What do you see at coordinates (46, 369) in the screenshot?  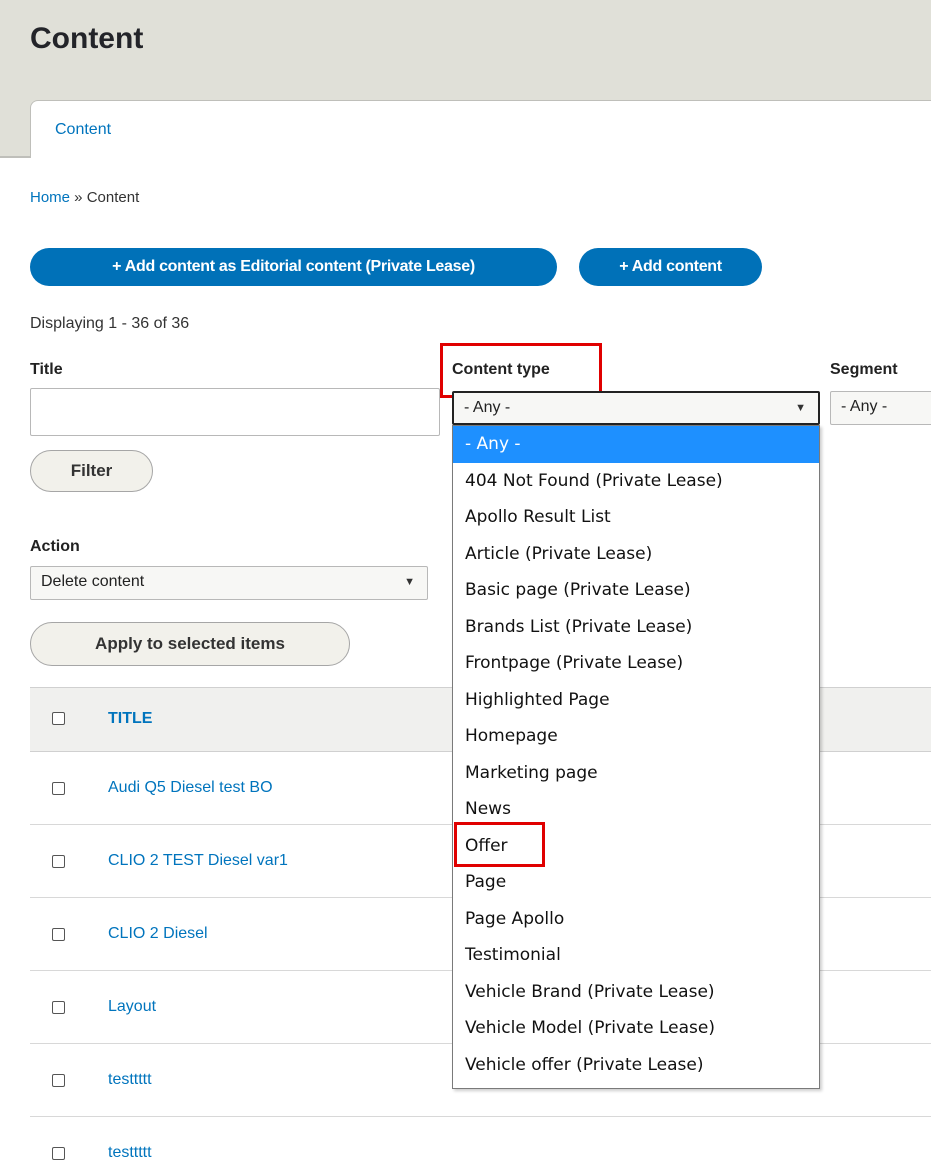 I see `title-filter-label: Title` at bounding box center [46, 369].